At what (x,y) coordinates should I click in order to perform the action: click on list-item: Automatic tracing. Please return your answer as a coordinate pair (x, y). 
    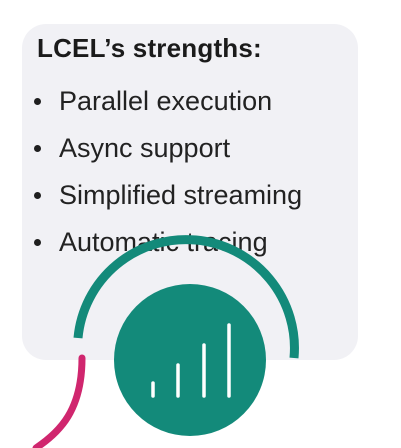
    Looking at the image, I should click on (168, 242).